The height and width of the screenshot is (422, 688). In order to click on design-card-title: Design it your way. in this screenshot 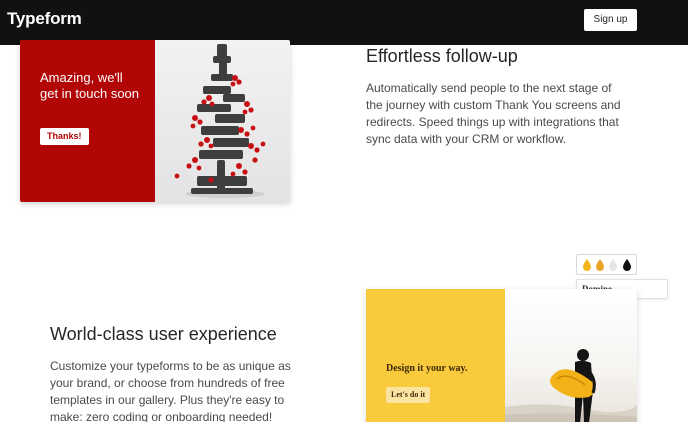, I will do `click(427, 368)`.